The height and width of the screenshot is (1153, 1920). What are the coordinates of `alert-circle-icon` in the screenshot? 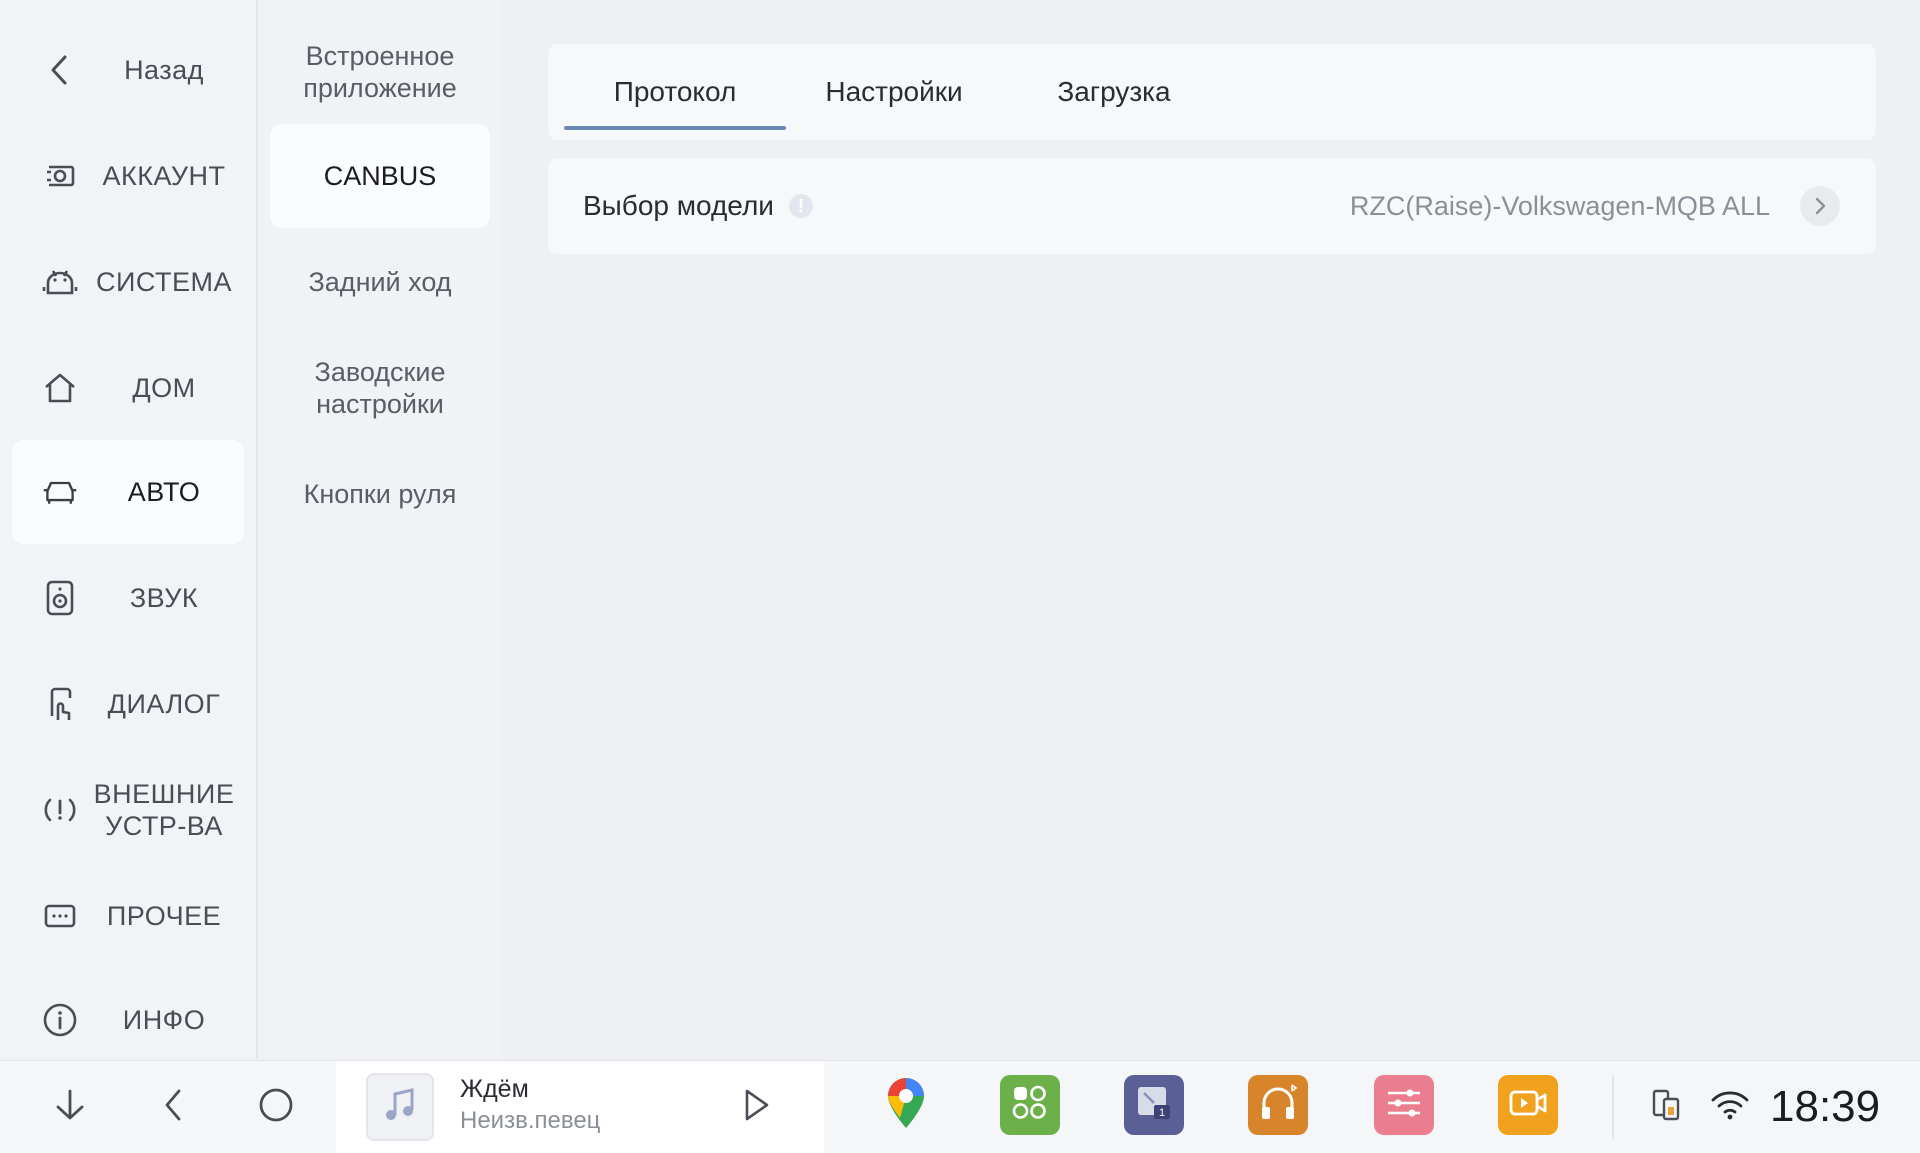 It's located at (60, 810).